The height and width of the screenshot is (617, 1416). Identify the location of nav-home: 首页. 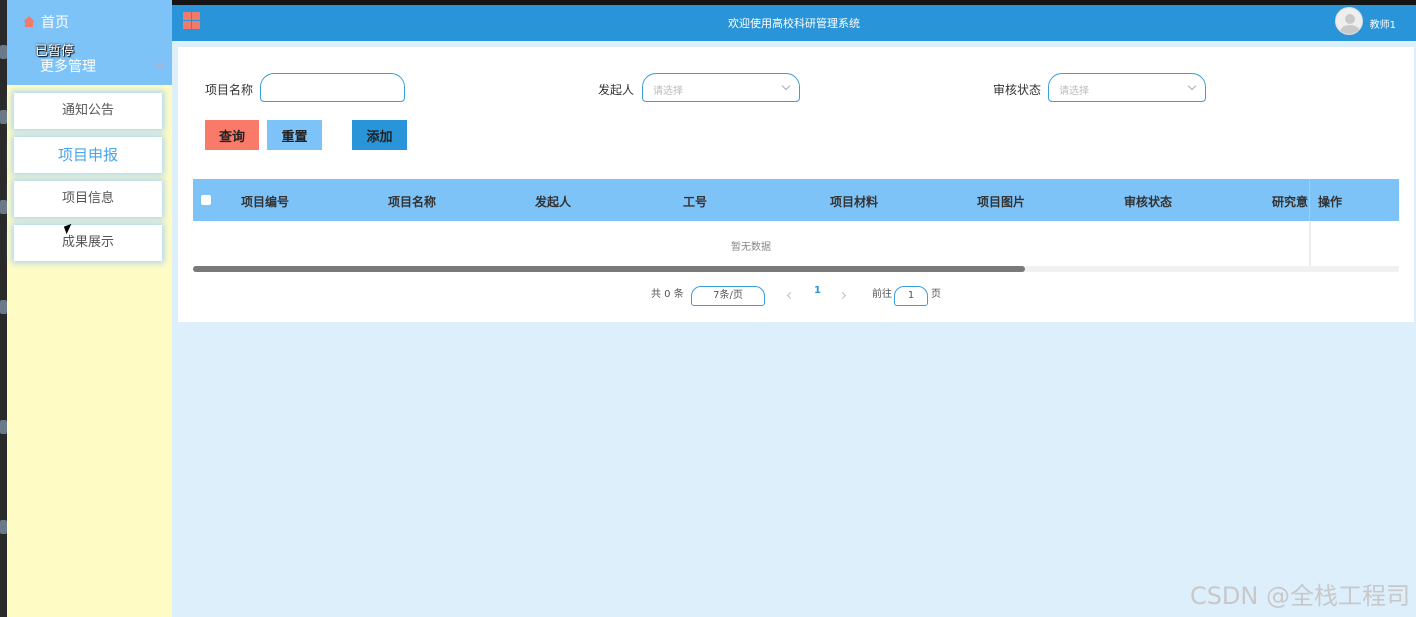
(46, 22).